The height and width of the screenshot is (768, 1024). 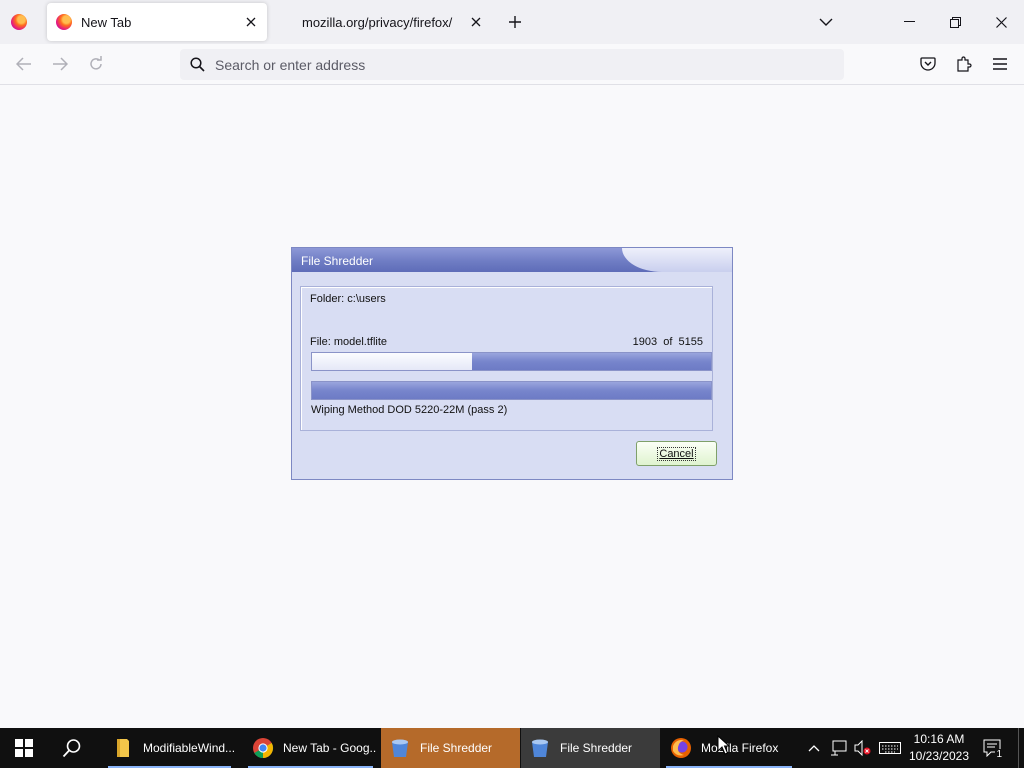 I want to click on puzzle-icon, so click(x=964, y=64).